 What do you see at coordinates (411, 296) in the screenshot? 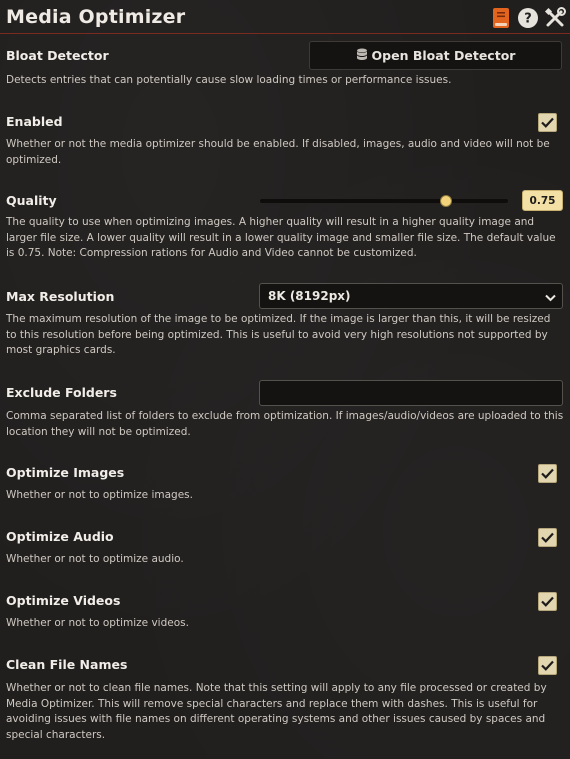
I see `max-resolution-select: 8K (8192px)` at bounding box center [411, 296].